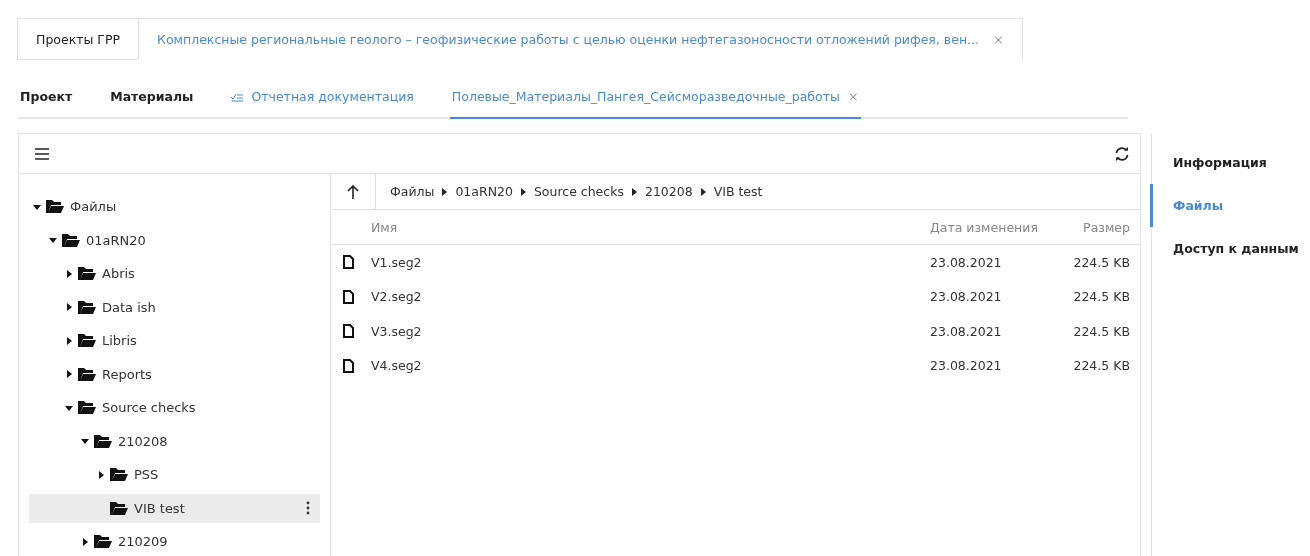 This screenshot has height=556, width=1310. I want to click on tab: Проекты ГРР, so click(78, 39).